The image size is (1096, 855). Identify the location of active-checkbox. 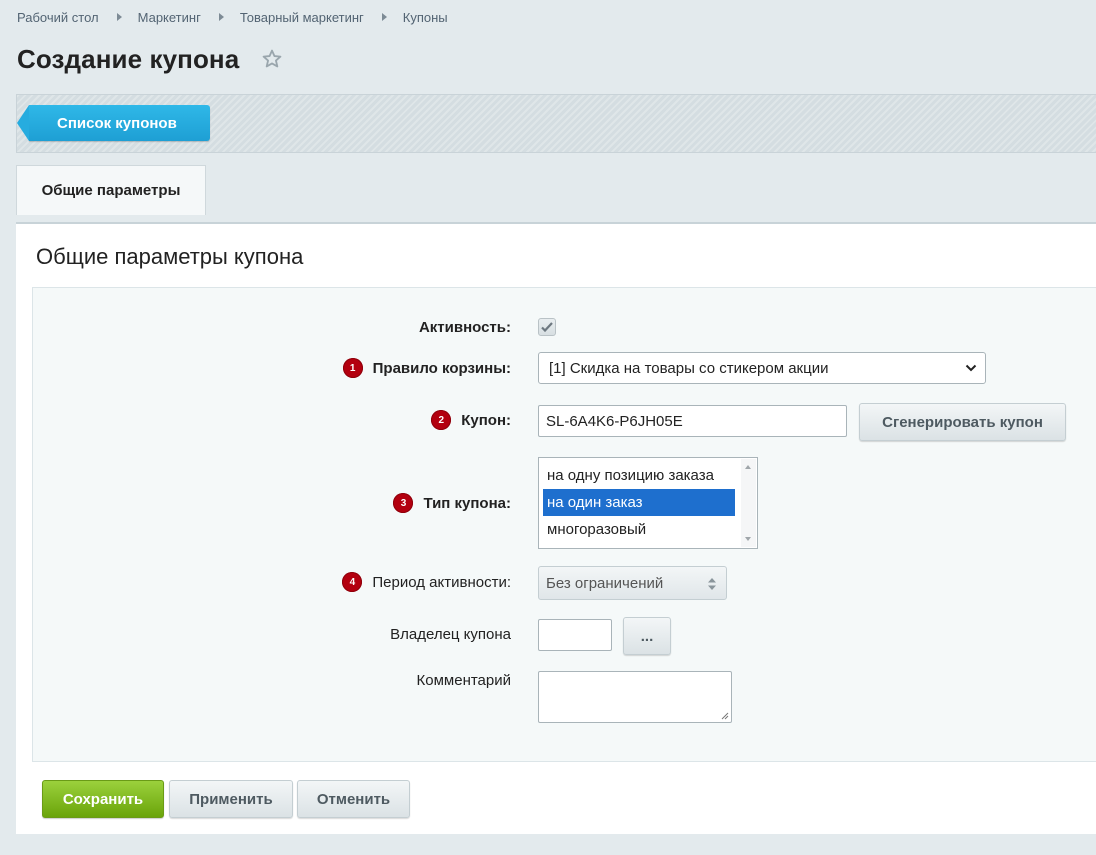
(547, 327).